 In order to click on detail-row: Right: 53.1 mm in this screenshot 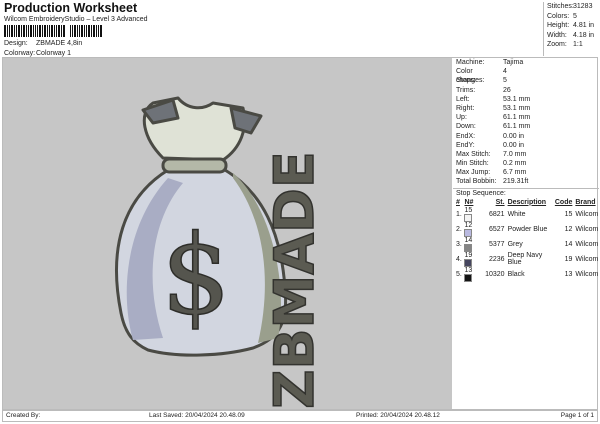, I will do `click(526, 108)`.